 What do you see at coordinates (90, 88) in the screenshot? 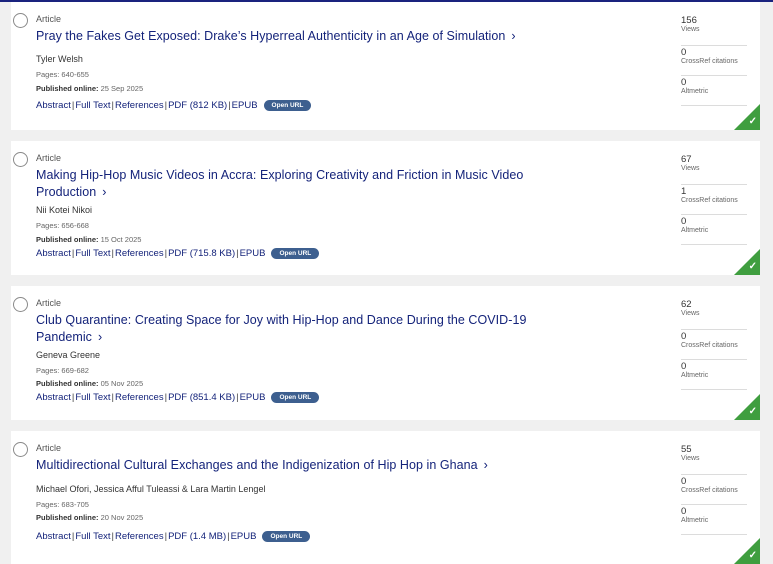
I see `article-published: Published online: 25 Sep 2025` at bounding box center [90, 88].